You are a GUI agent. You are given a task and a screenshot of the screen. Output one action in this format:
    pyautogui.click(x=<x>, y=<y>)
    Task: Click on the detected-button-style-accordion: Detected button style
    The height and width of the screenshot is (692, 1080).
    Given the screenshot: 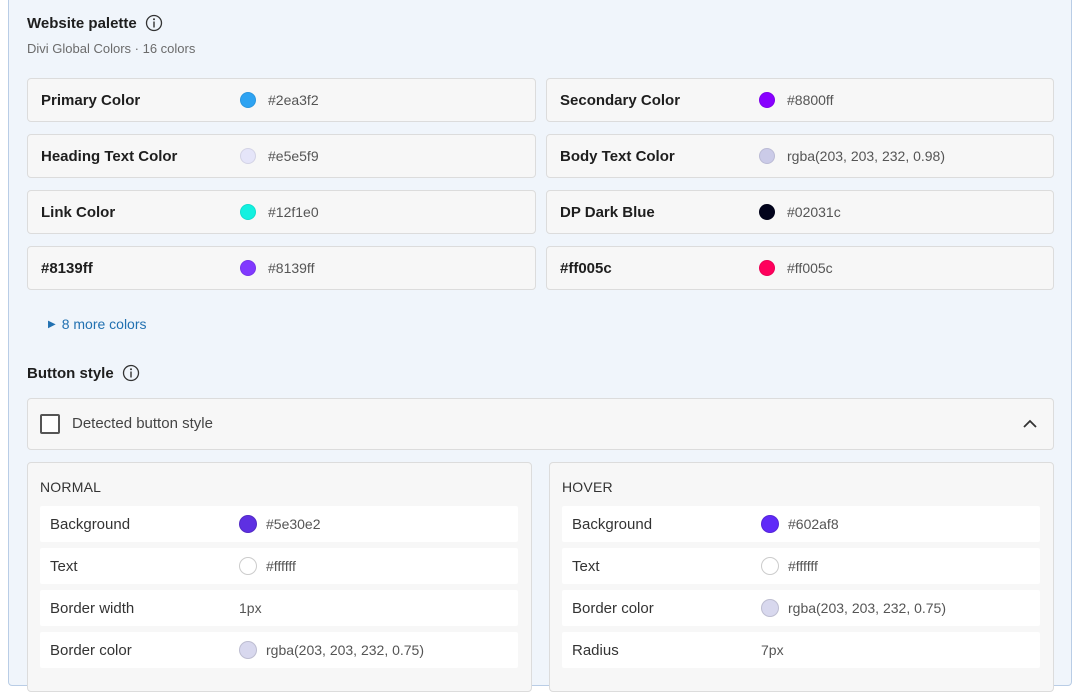 What is the action you would take?
    pyautogui.click(x=540, y=424)
    